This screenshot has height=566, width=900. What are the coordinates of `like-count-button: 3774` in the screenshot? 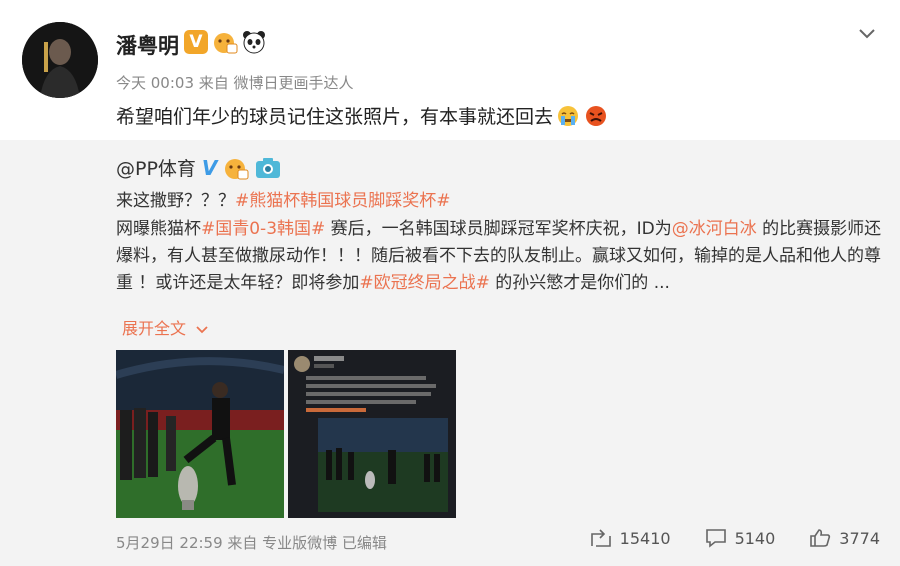 It's located at (844, 538).